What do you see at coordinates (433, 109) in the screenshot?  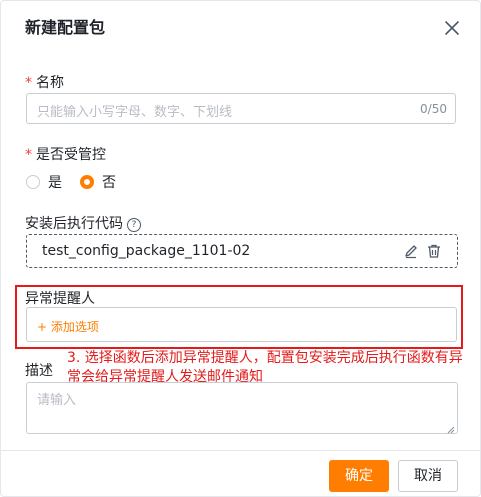 I see `name-char-counter: 0/50` at bounding box center [433, 109].